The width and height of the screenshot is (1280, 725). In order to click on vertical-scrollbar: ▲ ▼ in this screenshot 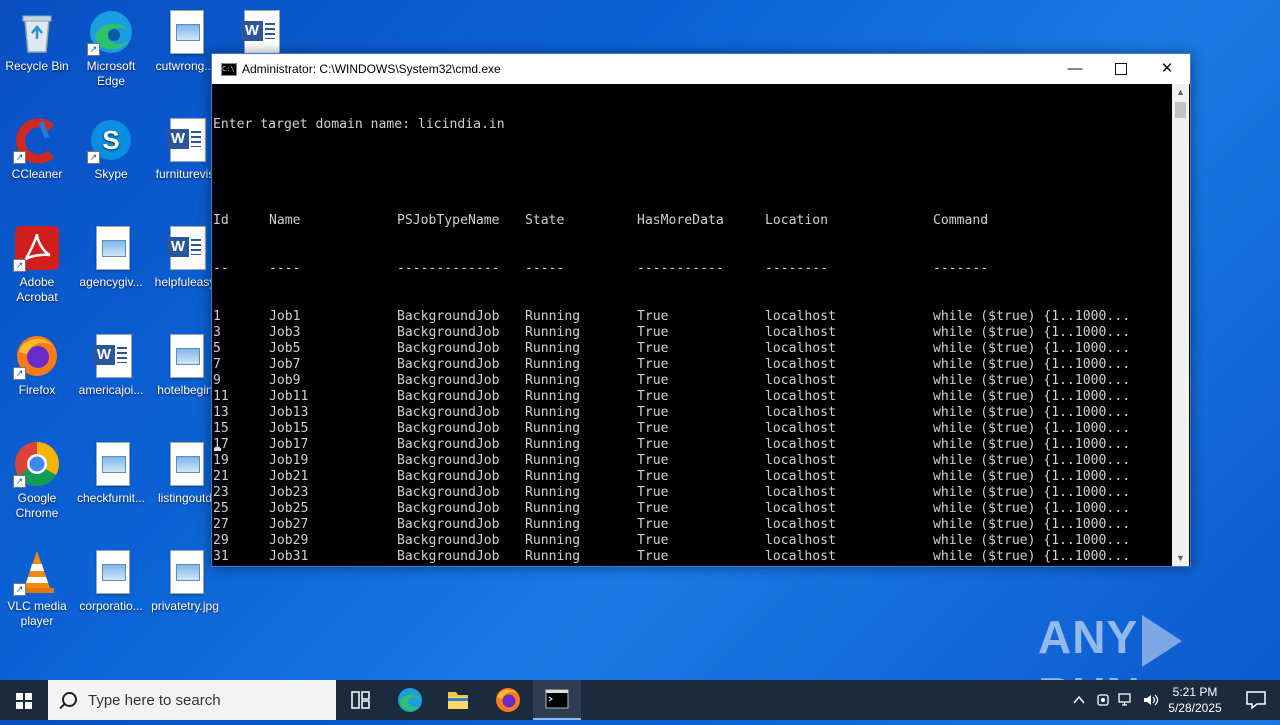, I will do `click(1180, 325)`.